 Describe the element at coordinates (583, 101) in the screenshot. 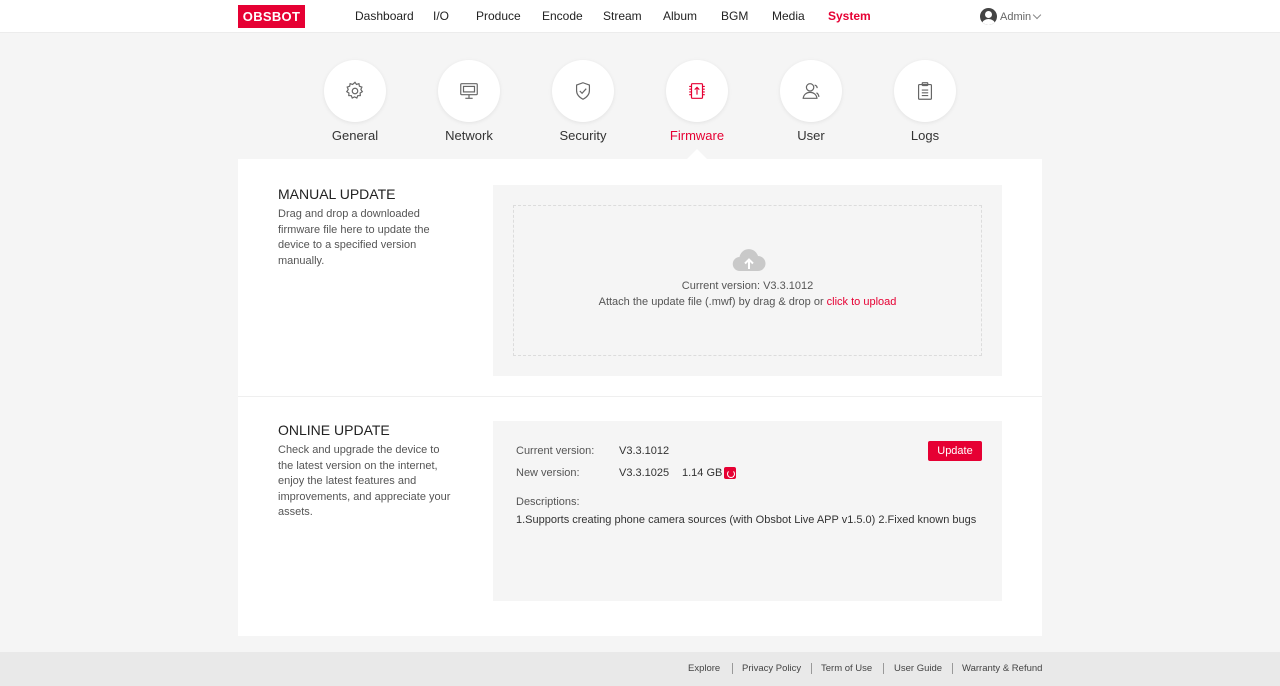

I see `tab-security: Security` at that location.